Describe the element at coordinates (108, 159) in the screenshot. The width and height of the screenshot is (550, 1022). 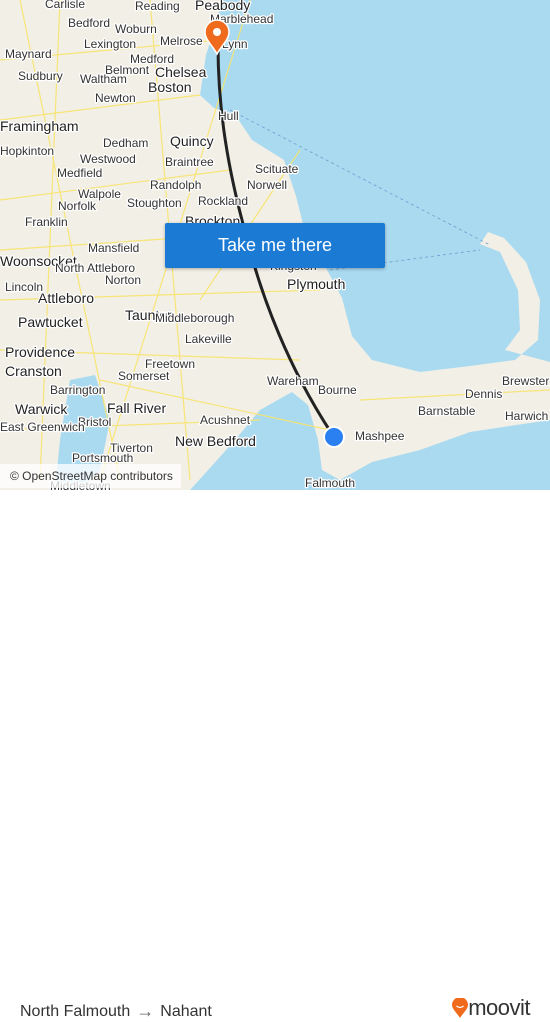
I see `place-label: Westwood` at that location.